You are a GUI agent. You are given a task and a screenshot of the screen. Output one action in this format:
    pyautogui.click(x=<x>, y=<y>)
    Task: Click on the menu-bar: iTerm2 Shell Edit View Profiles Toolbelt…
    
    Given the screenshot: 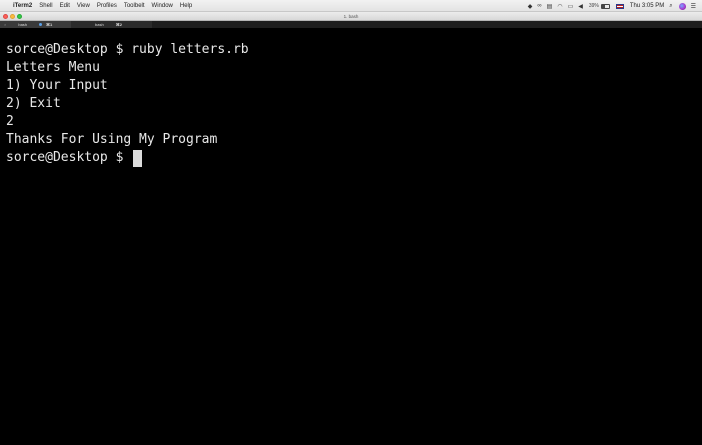 What is the action you would take?
    pyautogui.click(x=351, y=6)
    